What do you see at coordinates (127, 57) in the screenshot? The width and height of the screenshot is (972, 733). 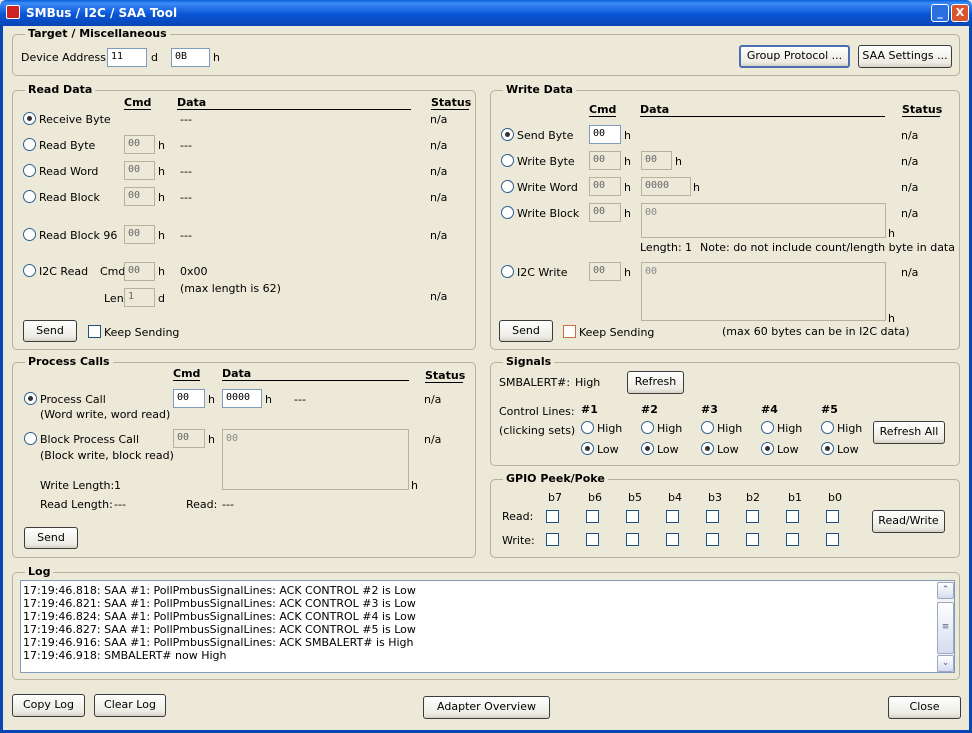 I see `device-address-dec-input: 11` at bounding box center [127, 57].